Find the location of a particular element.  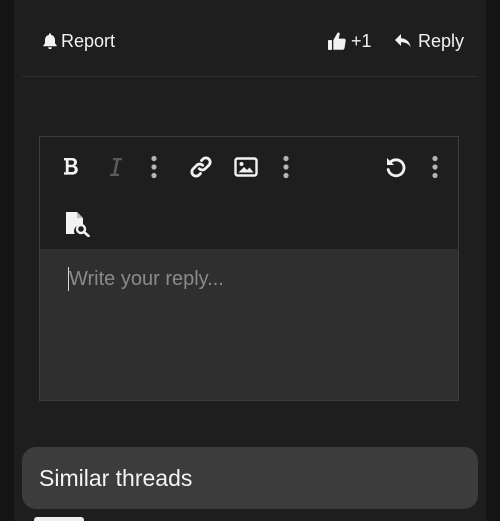

left-gutter is located at coordinates (7, 260).